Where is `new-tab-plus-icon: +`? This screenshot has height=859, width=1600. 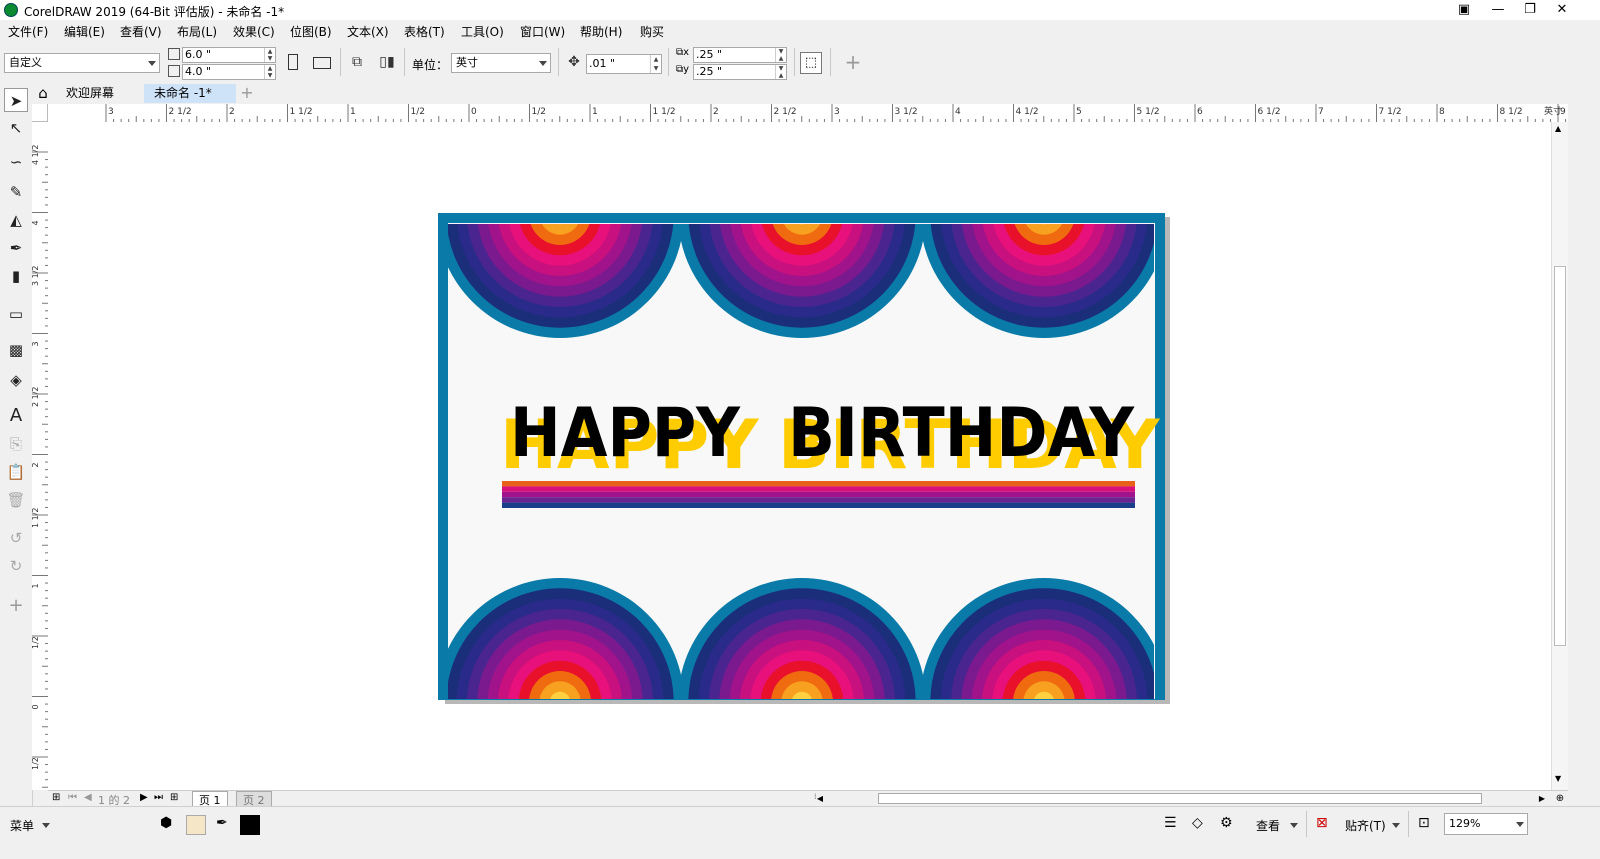
new-tab-plus-icon: + is located at coordinates (247, 93).